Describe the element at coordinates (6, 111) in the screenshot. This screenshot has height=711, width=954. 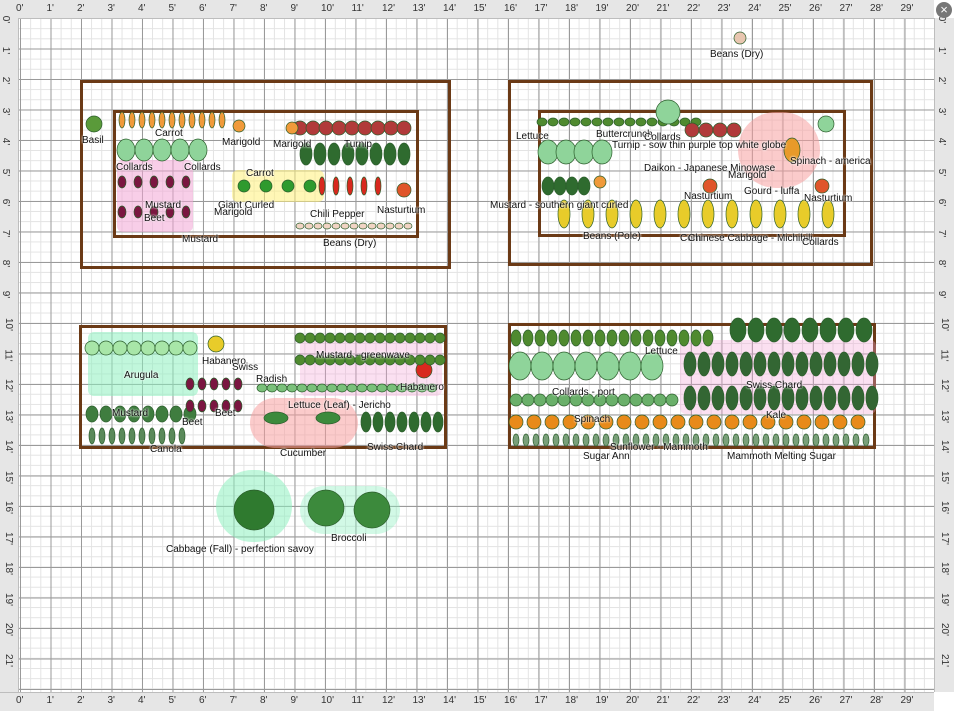
I see `ruler-tick-left: 3'` at that location.